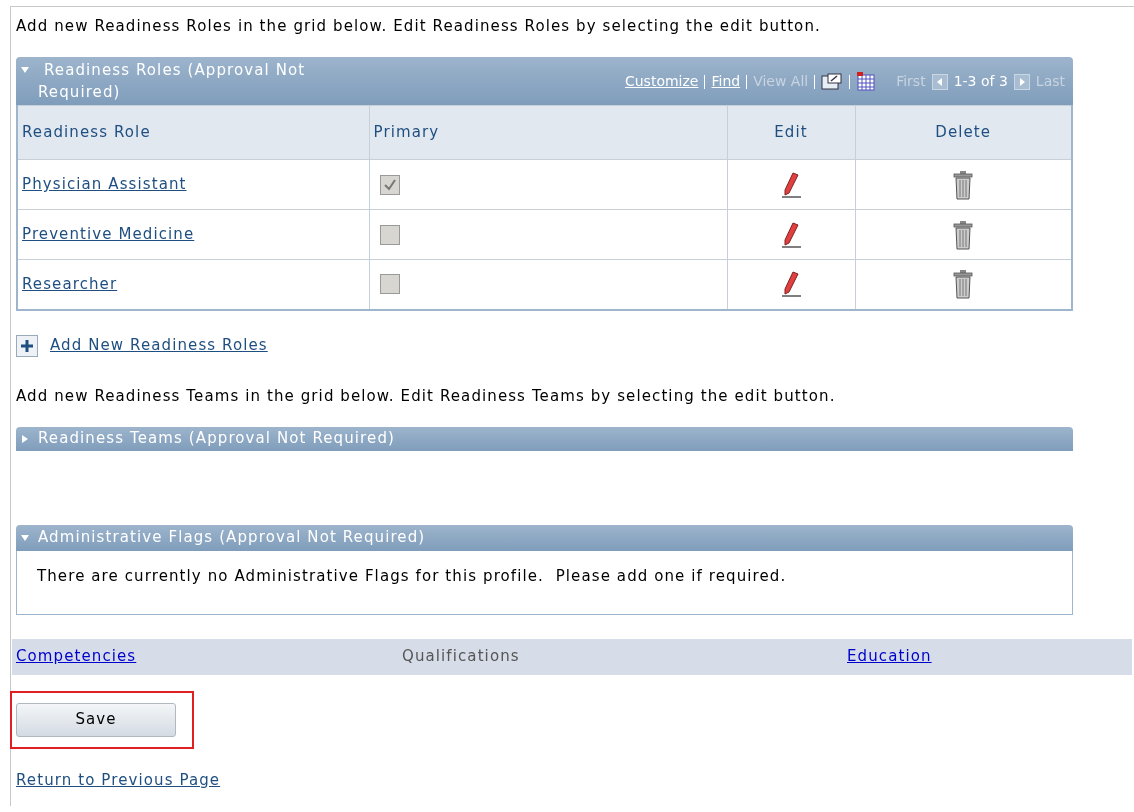 Image resolution: width=1134 pixels, height=812 pixels. Describe the element at coordinates (889, 656) in the screenshot. I see `page-tab: Education` at that location.